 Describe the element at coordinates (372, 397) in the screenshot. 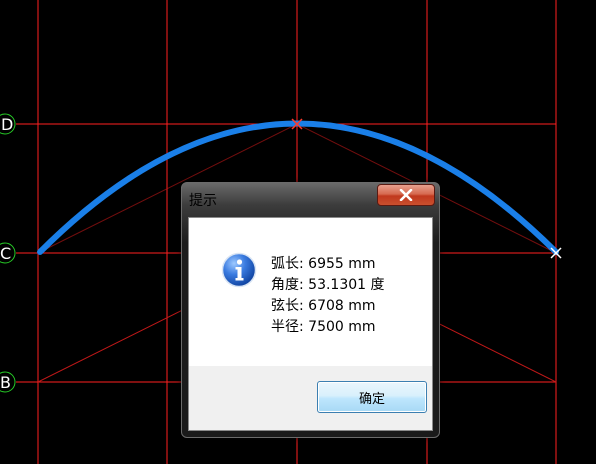

I see `ok-button: 确定` at that location.